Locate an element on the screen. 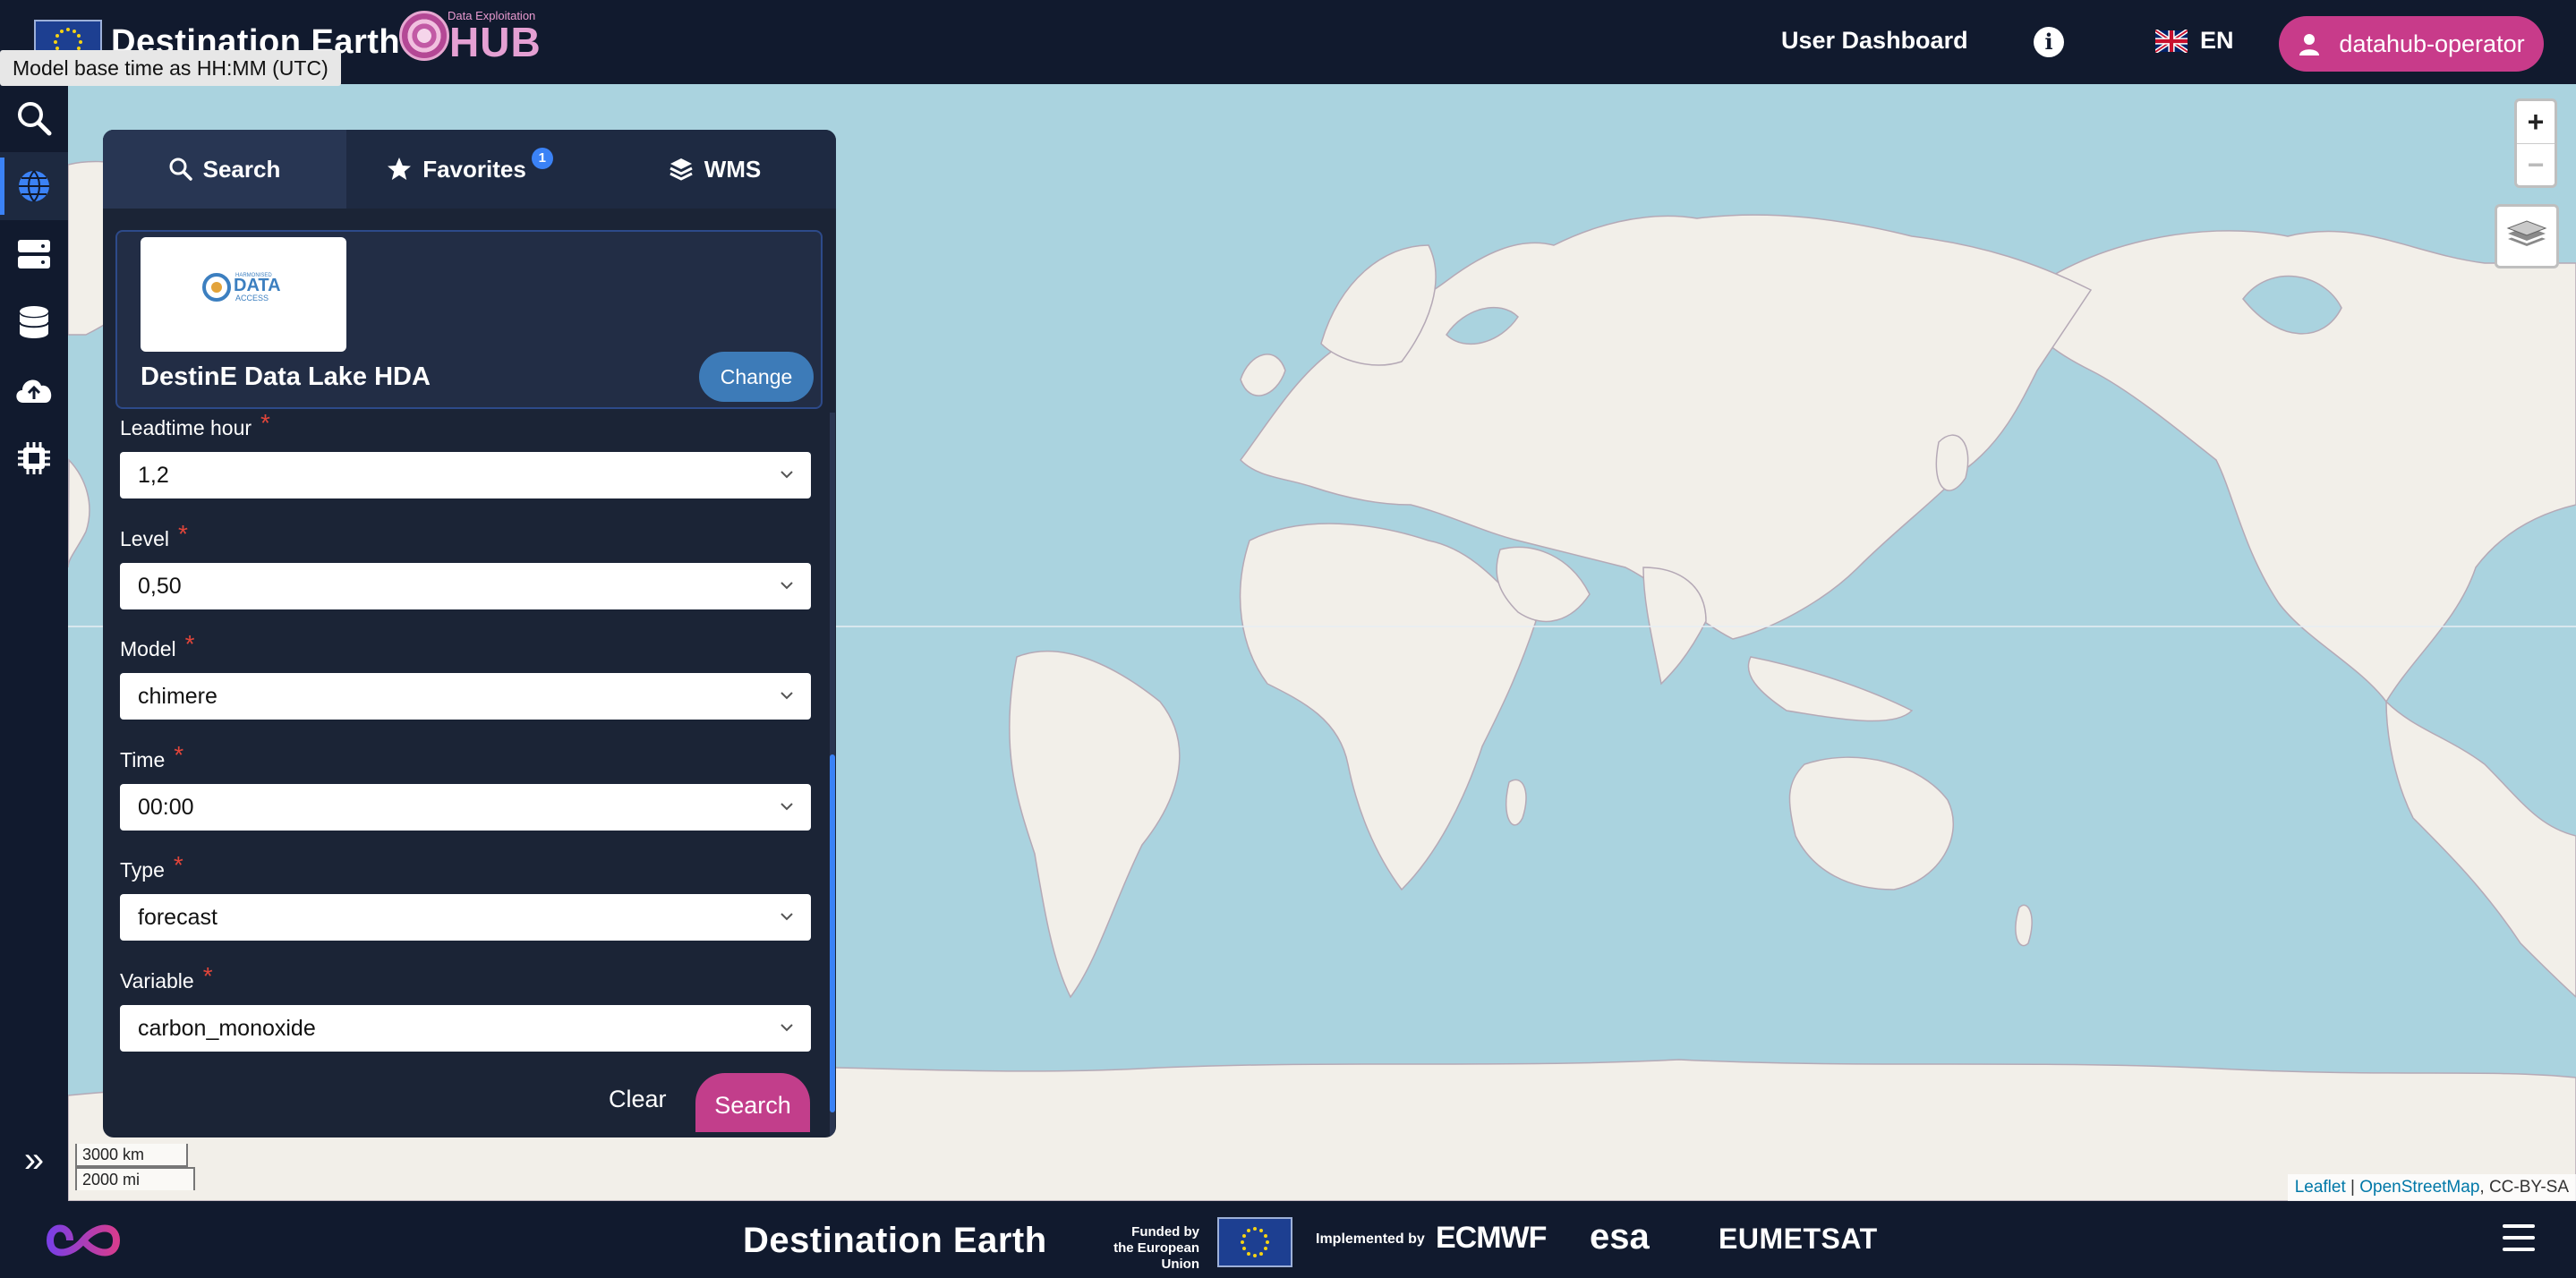 The width and height of the screenshot is (2576, 1278). destine-loop-logo is located at coordinates (84, 1240).